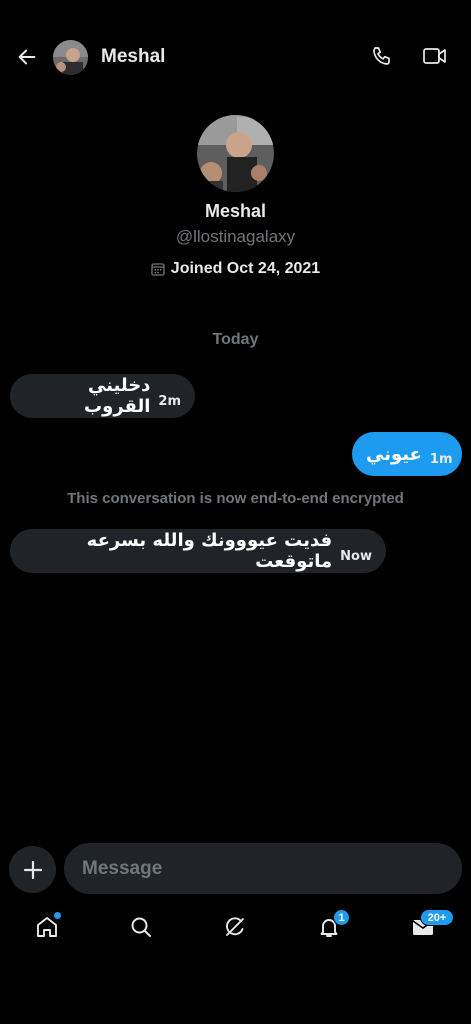 This screenshot has width=471, height=1024. I want to click on message-time: 2m, so click(169, 401).